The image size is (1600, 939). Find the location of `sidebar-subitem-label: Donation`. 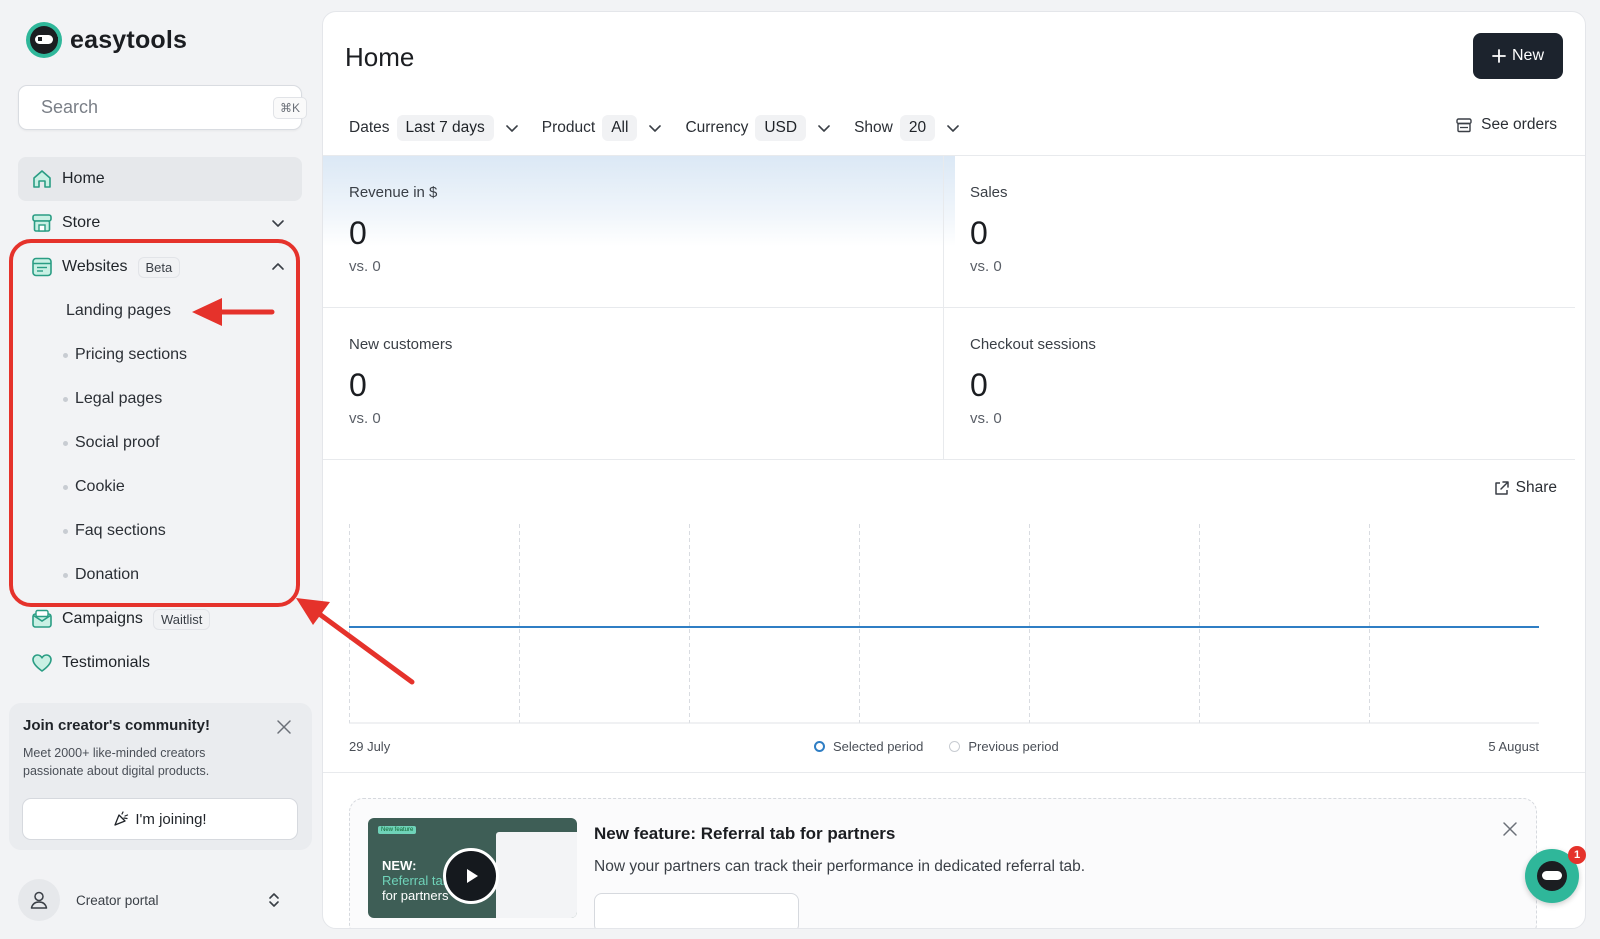

sidebar-subitem-label: Donation is located at coordinates (107, 574).